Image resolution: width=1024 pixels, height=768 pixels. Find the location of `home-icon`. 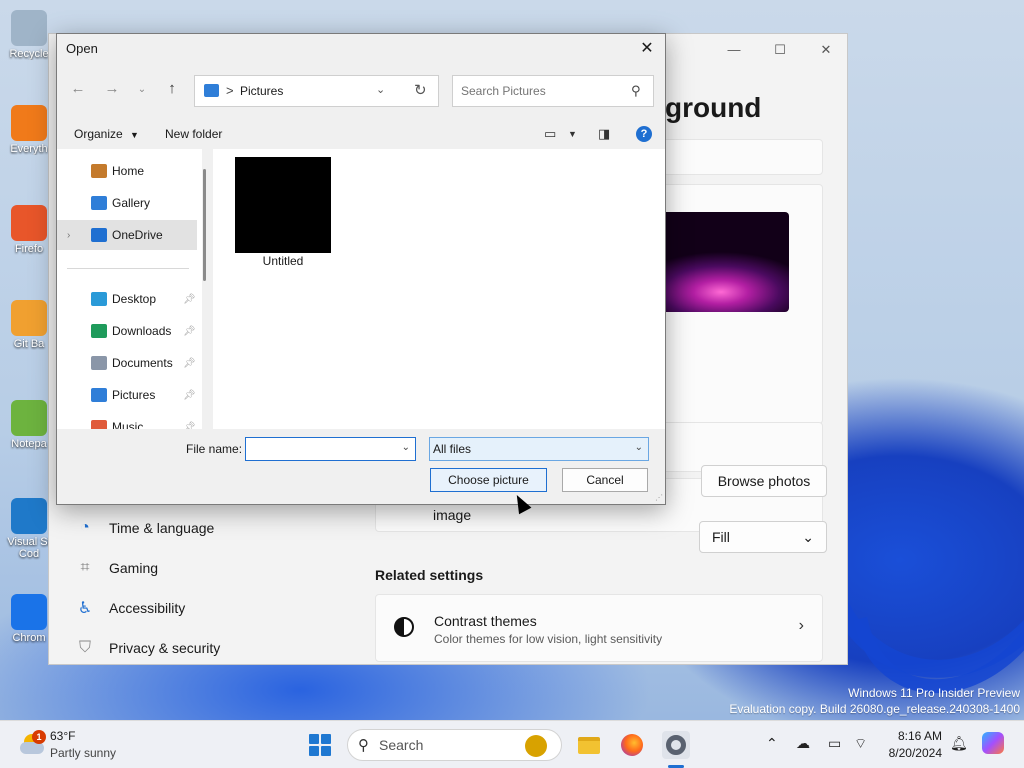

home-icon is located at coordinates (99, 171).